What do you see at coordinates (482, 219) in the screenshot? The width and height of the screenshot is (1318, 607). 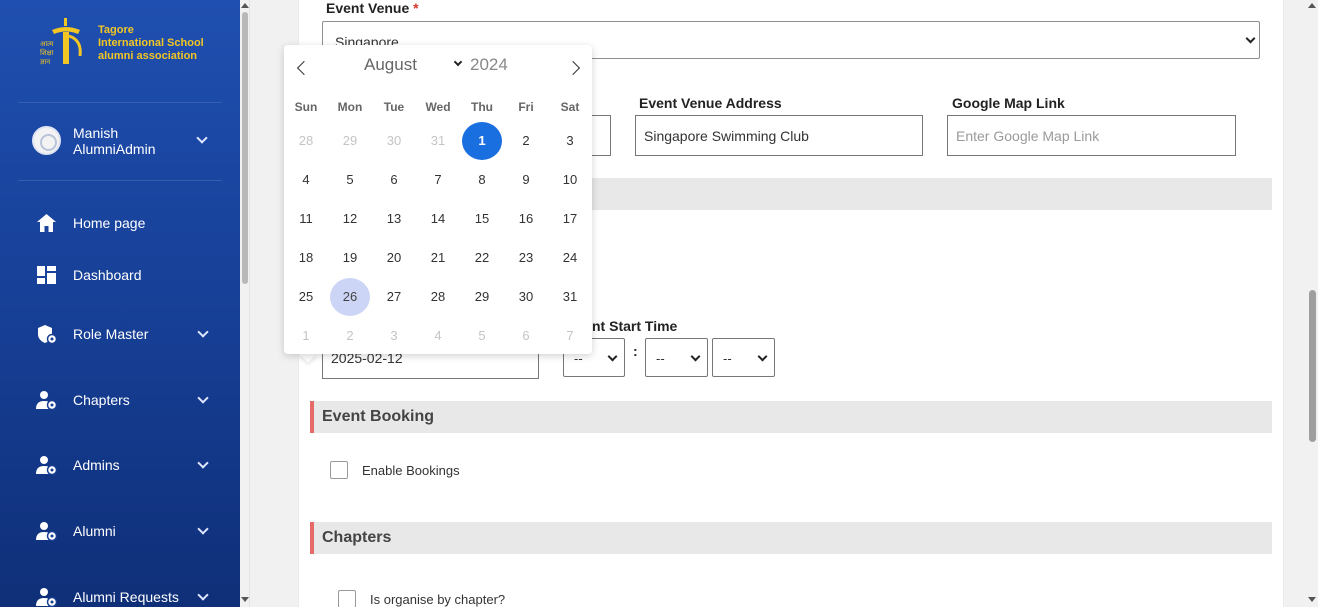 I see `calendar-day: 15` at bounding box center [482, 219].